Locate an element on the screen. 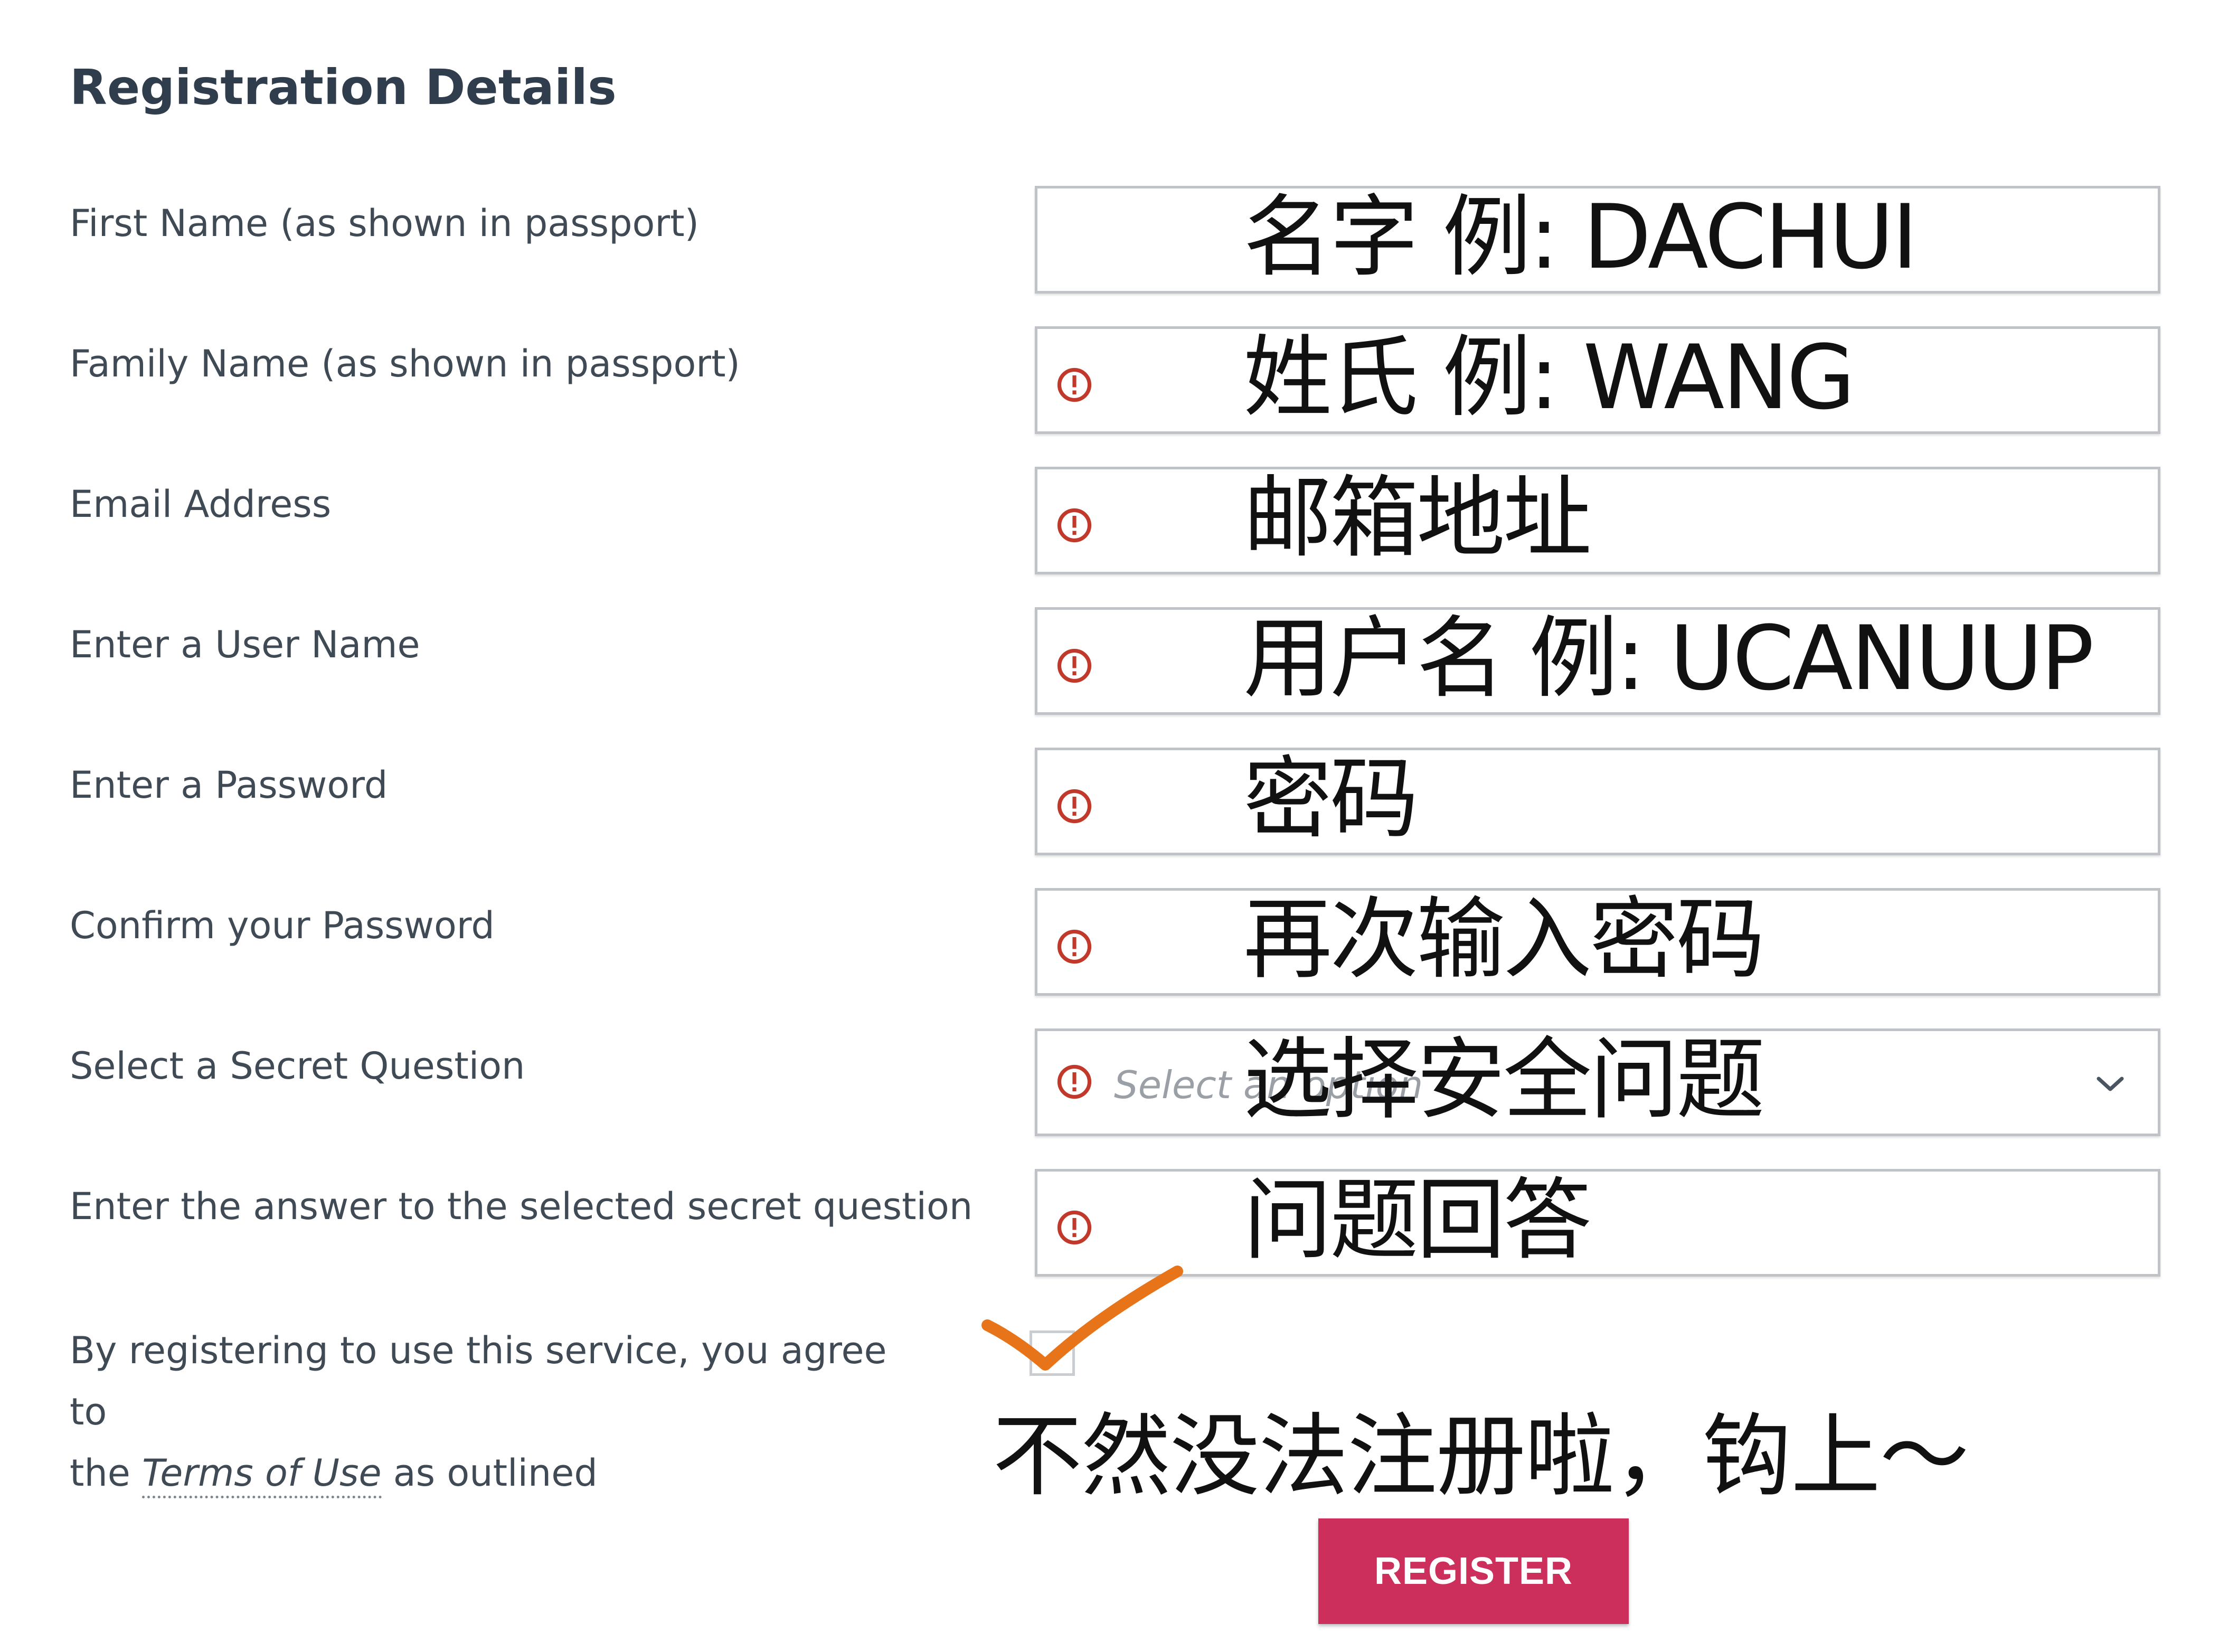  label-email: Email Address is located at coordinates (201, 504).